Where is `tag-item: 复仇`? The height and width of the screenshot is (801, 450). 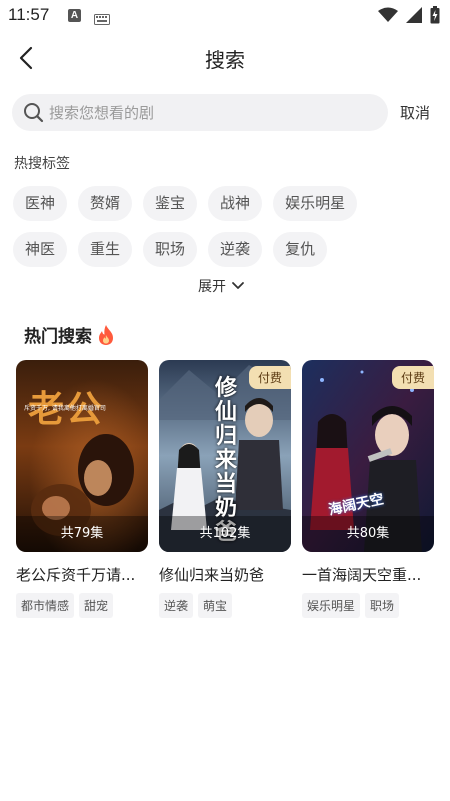
tag-item: 复仇 is located at coordinates (300, 249).